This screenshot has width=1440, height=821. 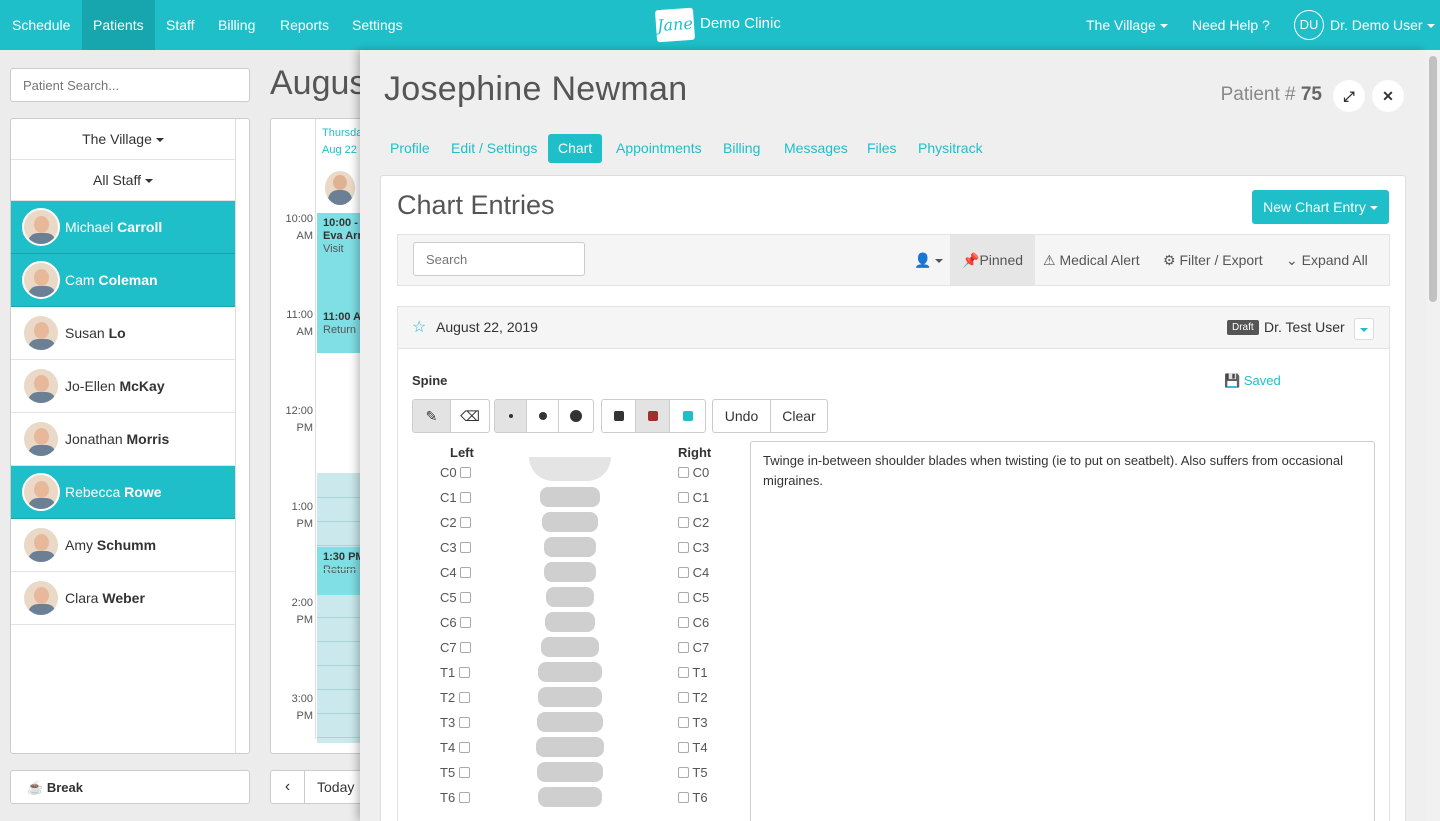 What do you see at coordinates (575, 148) in the screenshot?
I see `tab-chart: Chart` at bounding box center [575, 148].